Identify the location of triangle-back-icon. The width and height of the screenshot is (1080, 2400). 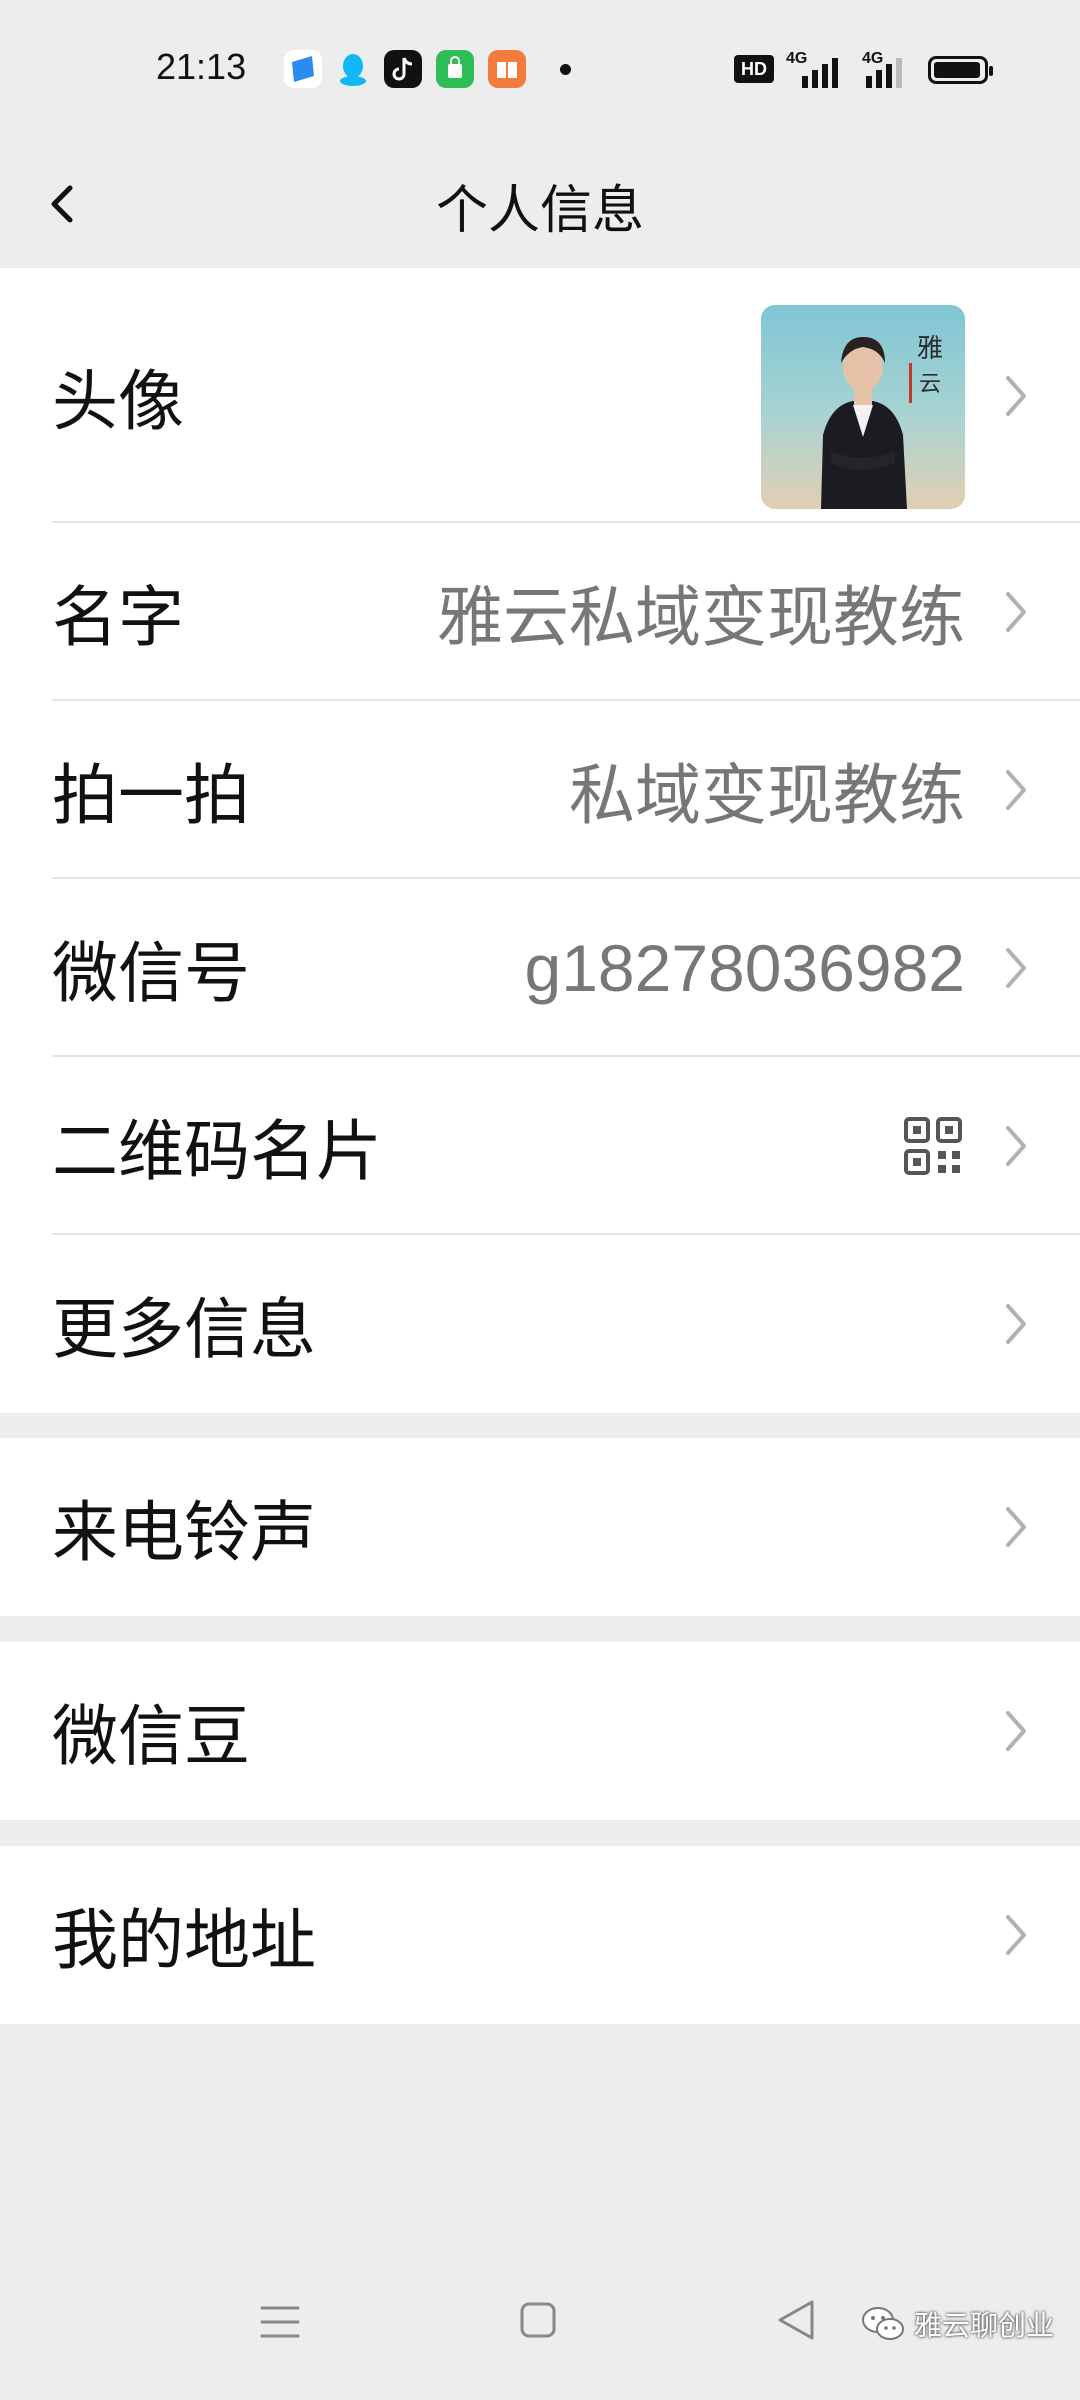
(796, 2320).